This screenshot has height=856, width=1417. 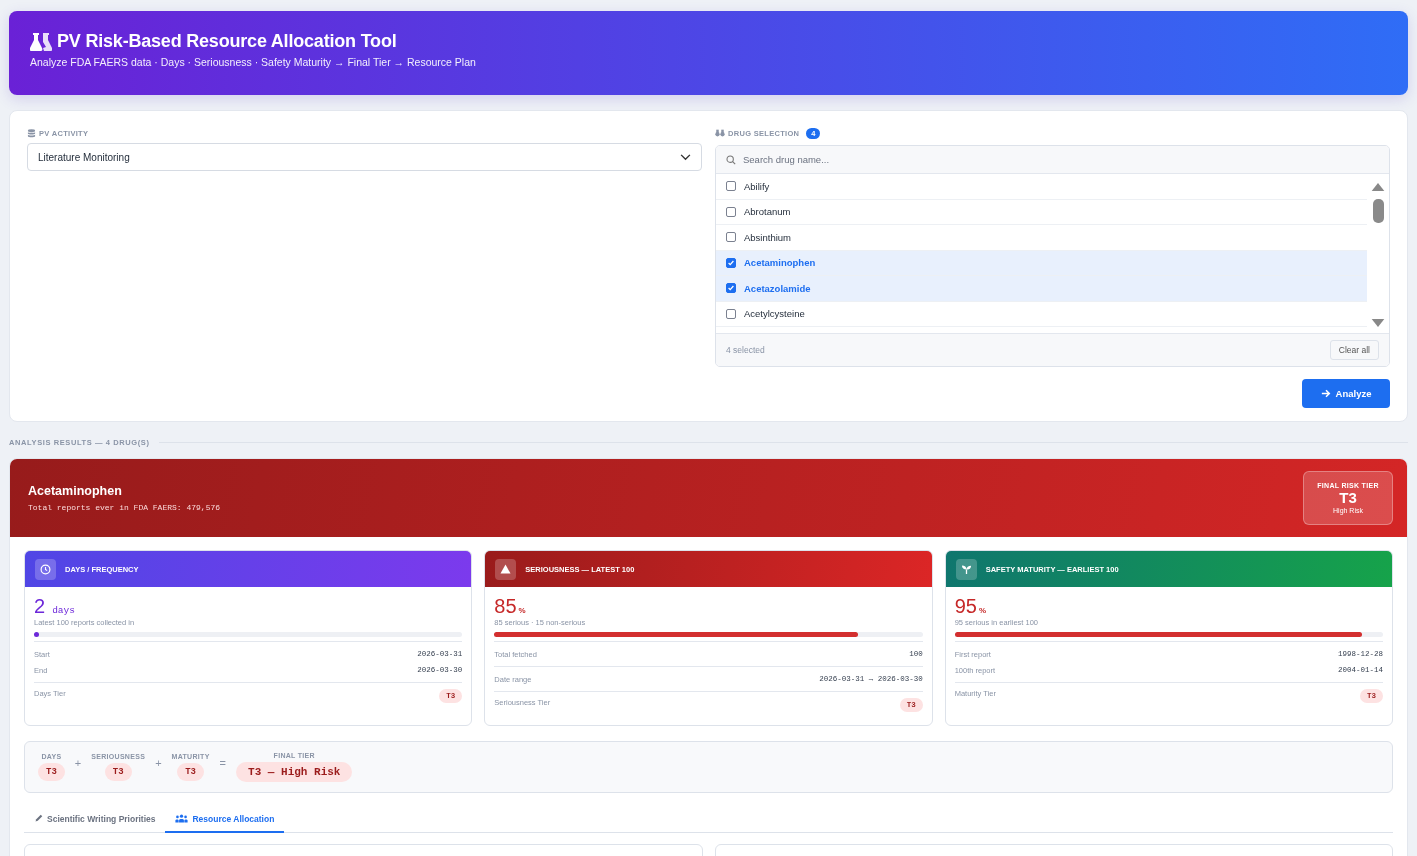 What do you see at coordinates (223, 763) in the screenshot?
I see `equals-sign: =` at bounding box center [223, 763].